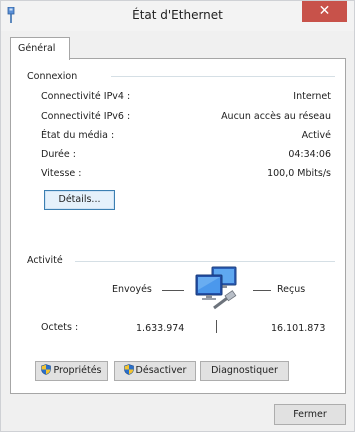 Image resolution: width=355 pixels, height=432 pixels. What do you see at coordinates (216, 288) in the screenshot?
I see `network-computers-icon` at bounding box center [216, 288].